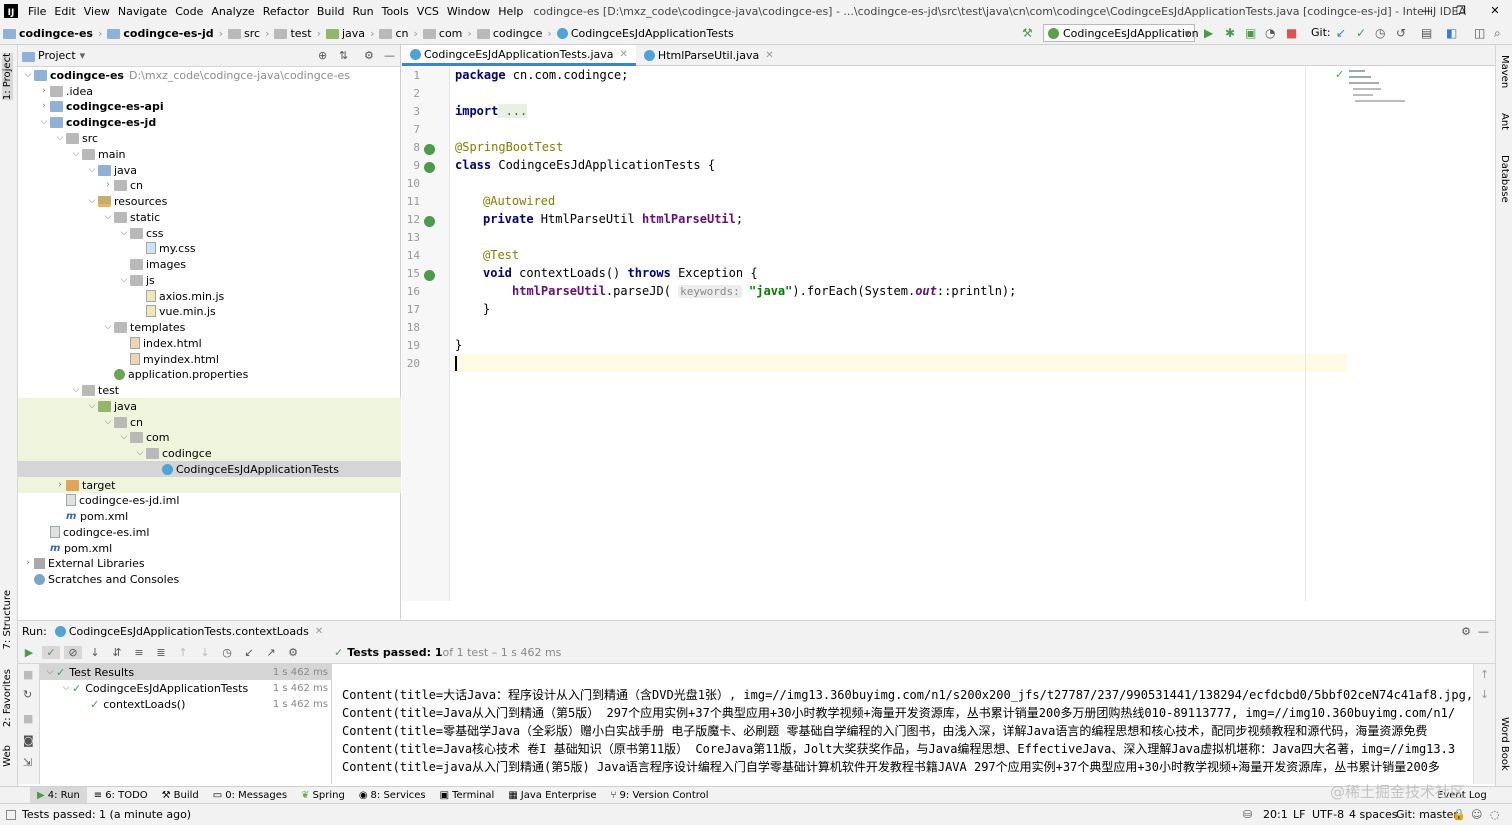  Describe the element at coordinates (1461, 11) in the screenshot. I see `restore-icon: ❐` at that location.